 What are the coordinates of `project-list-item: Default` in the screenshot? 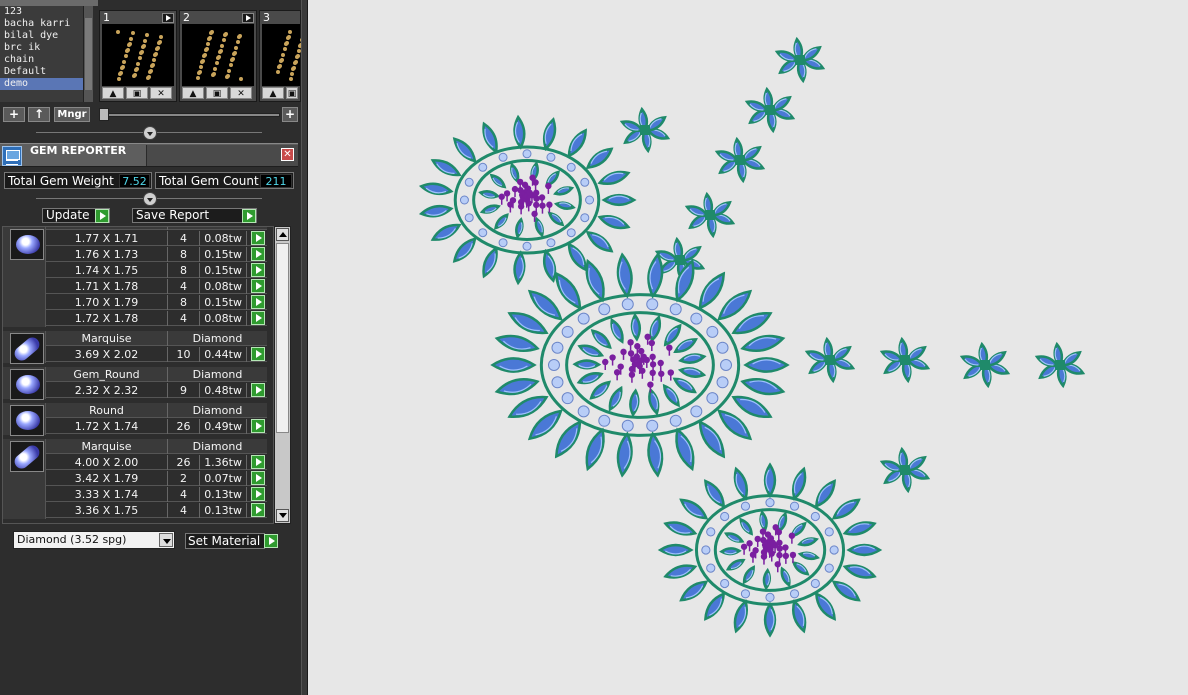 It's located at (41, 72).